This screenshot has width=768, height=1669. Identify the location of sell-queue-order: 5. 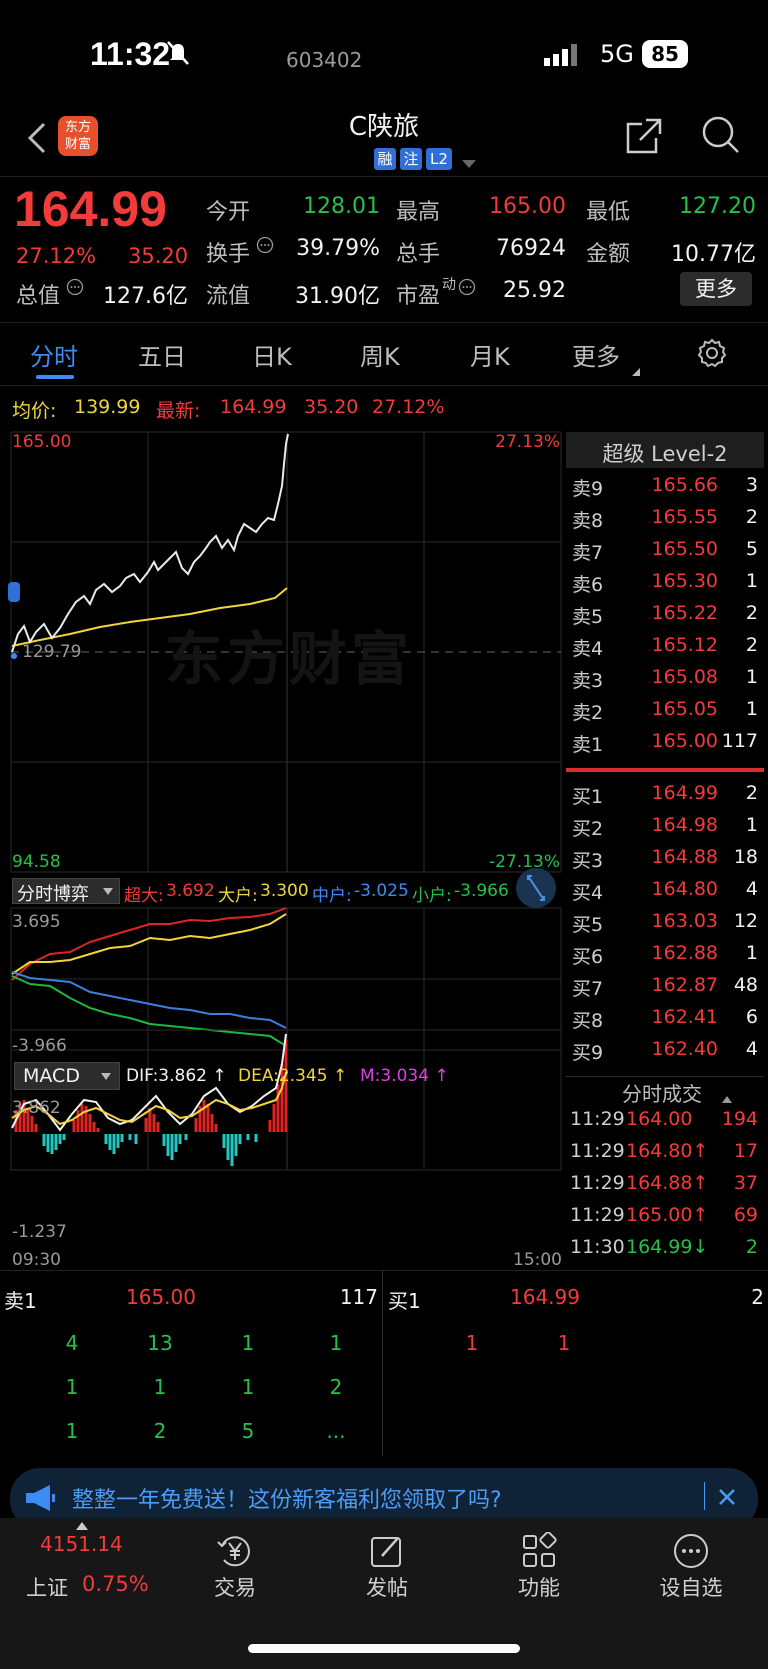
(248, 1431).